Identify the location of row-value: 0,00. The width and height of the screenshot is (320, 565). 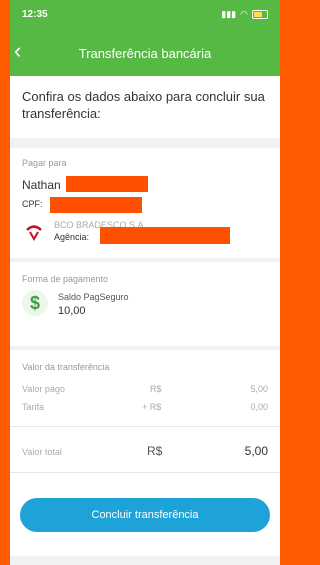
(259, 407).